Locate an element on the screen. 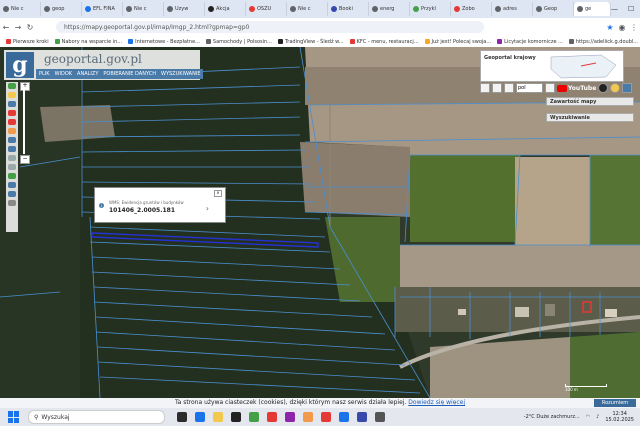  print-icon is located at coordinates (12, 149).